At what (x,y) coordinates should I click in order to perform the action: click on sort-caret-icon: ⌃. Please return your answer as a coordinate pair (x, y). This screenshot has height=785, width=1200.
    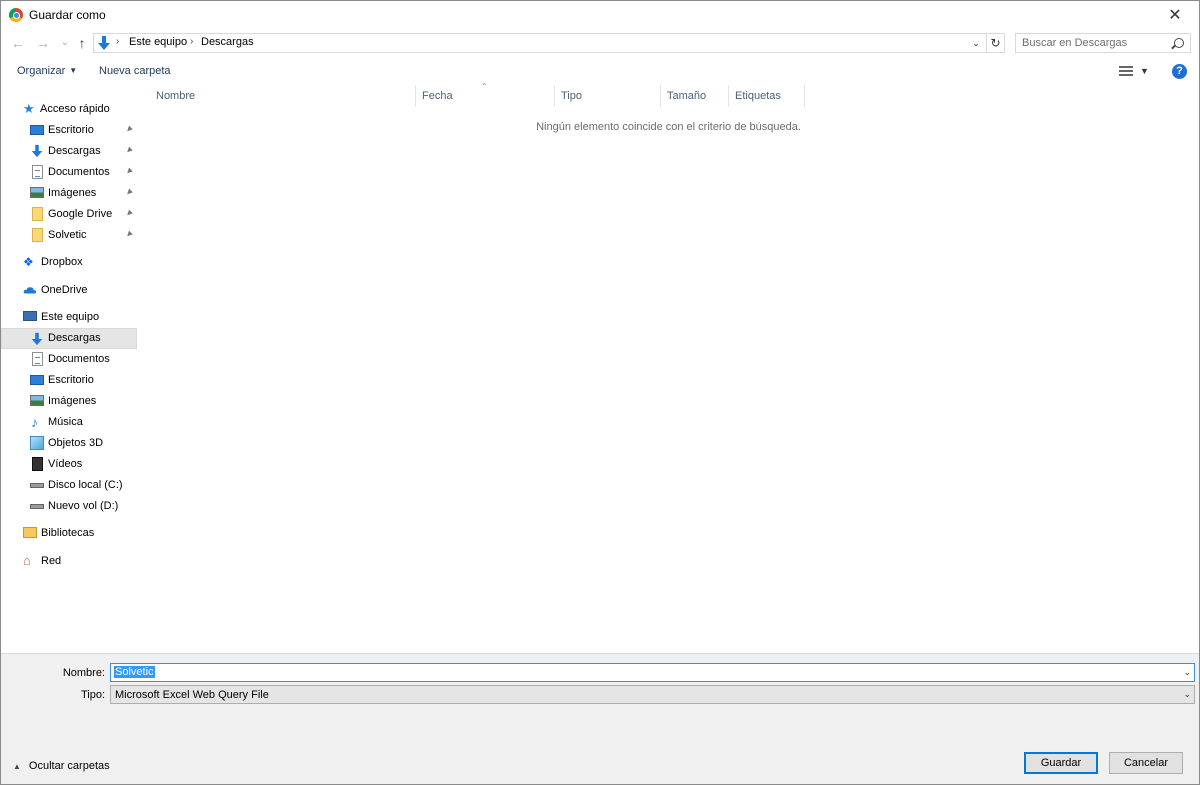
    Looking at the image, I should click on (484, 86).